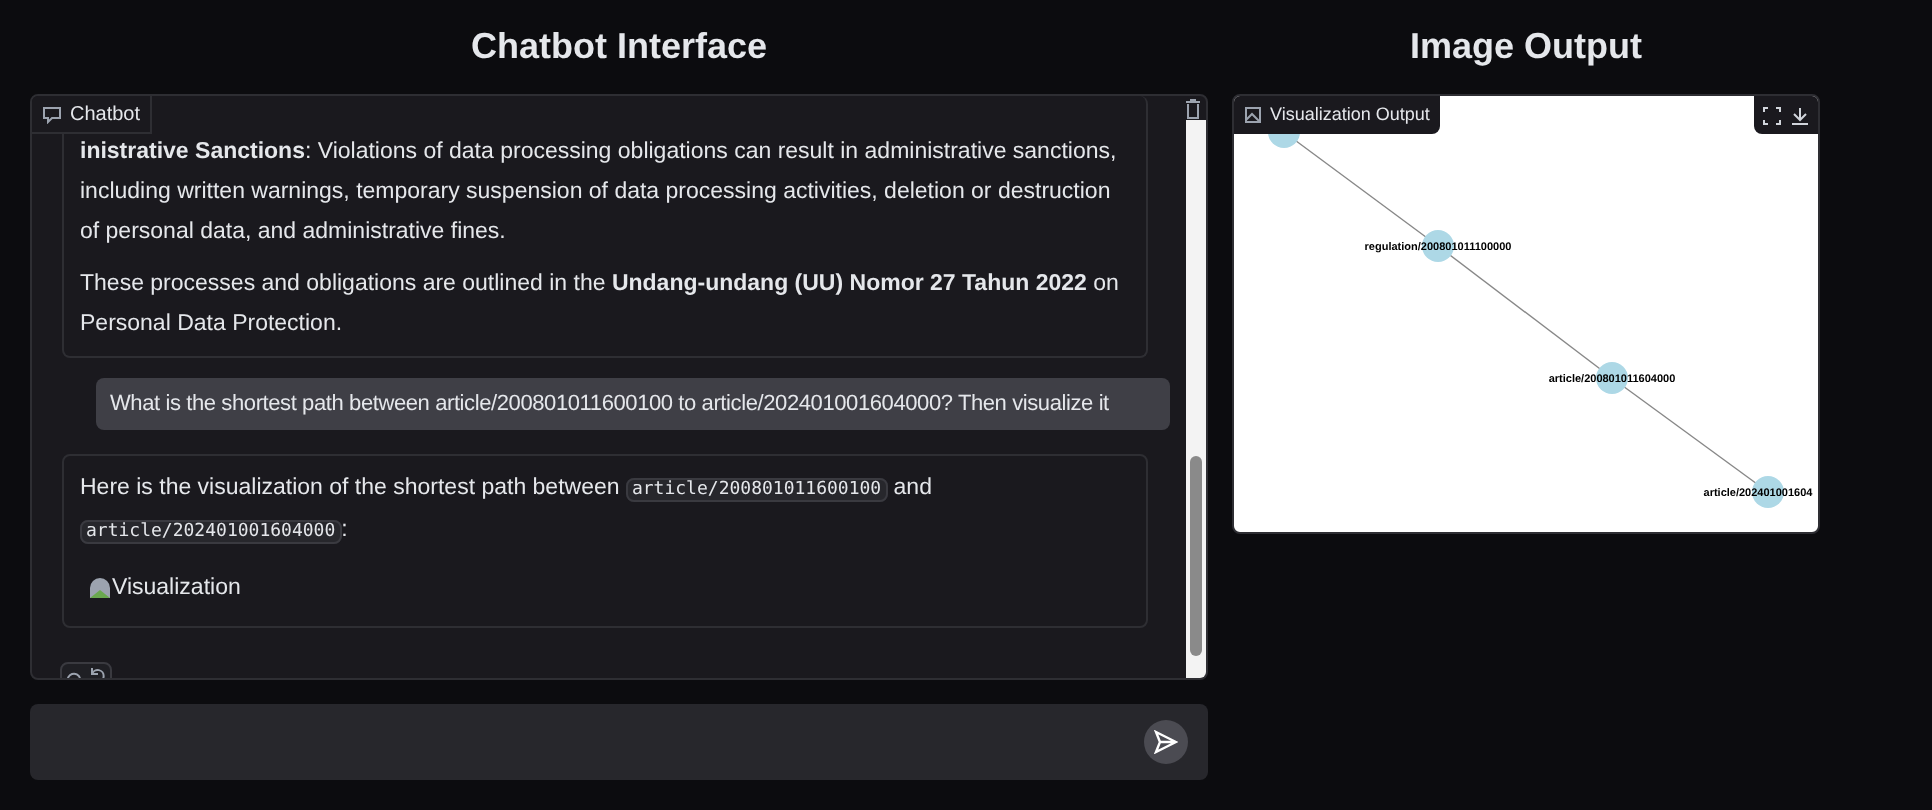 Image resolution: width=1932 pixels, height=810 pixels. I want to click on image-icon, so click(1253, 115).